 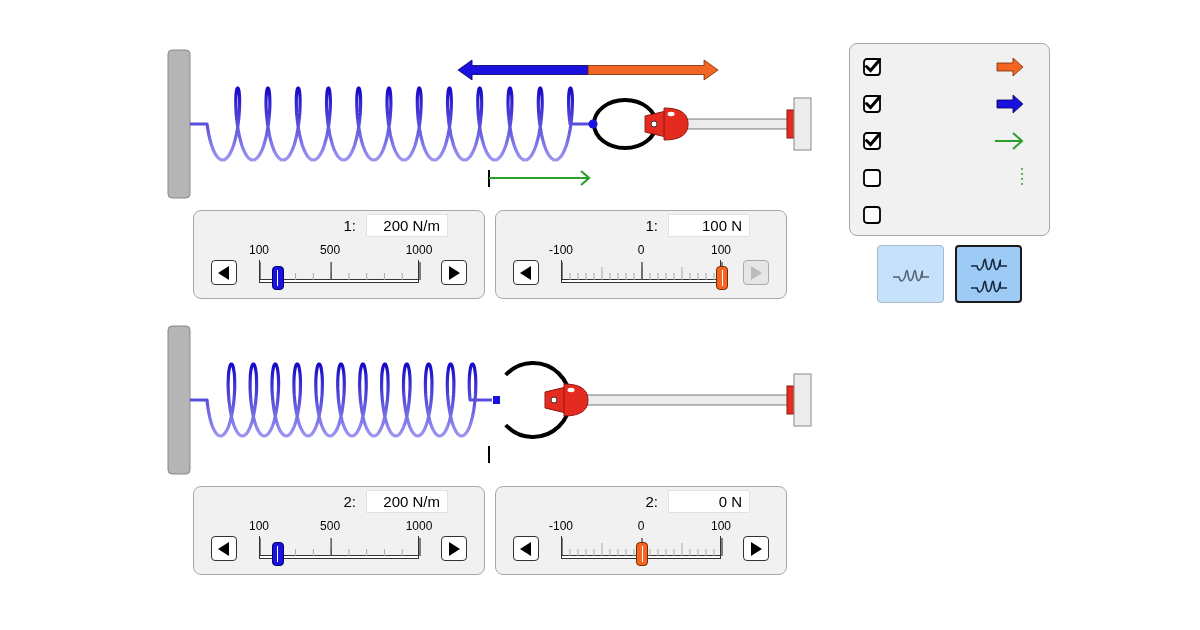 I want to click on value-field: 0 N, so click(x=709, y=501).